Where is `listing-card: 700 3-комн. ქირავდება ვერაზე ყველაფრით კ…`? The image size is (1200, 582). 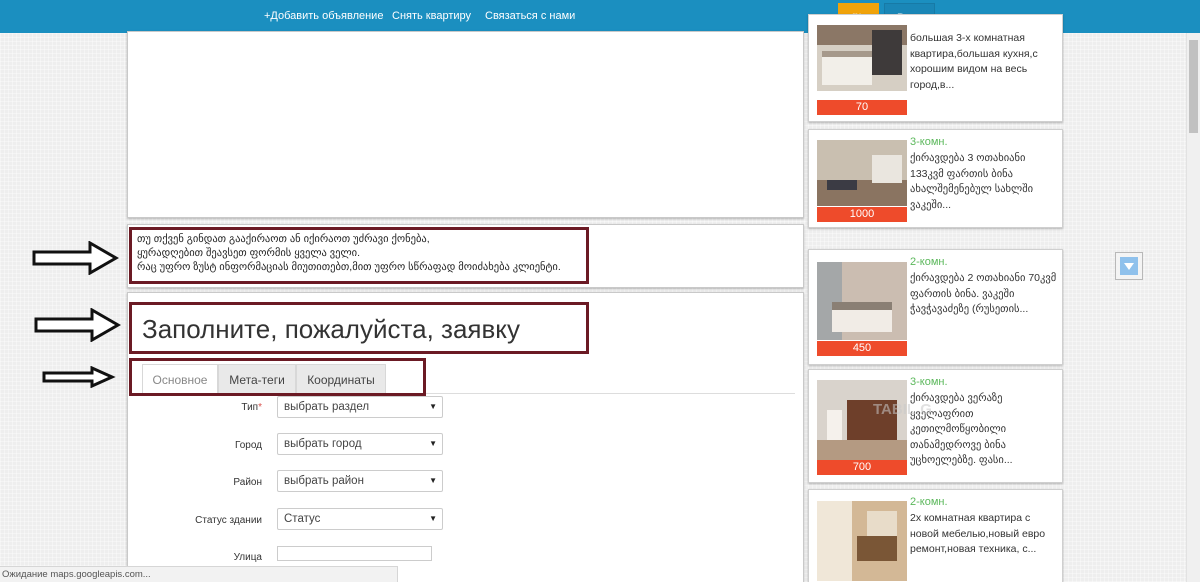
listing-card: 700 3-комн. ქირავდება ვერაზე ყველაფრით კ… is located at coordinates (935, 426).